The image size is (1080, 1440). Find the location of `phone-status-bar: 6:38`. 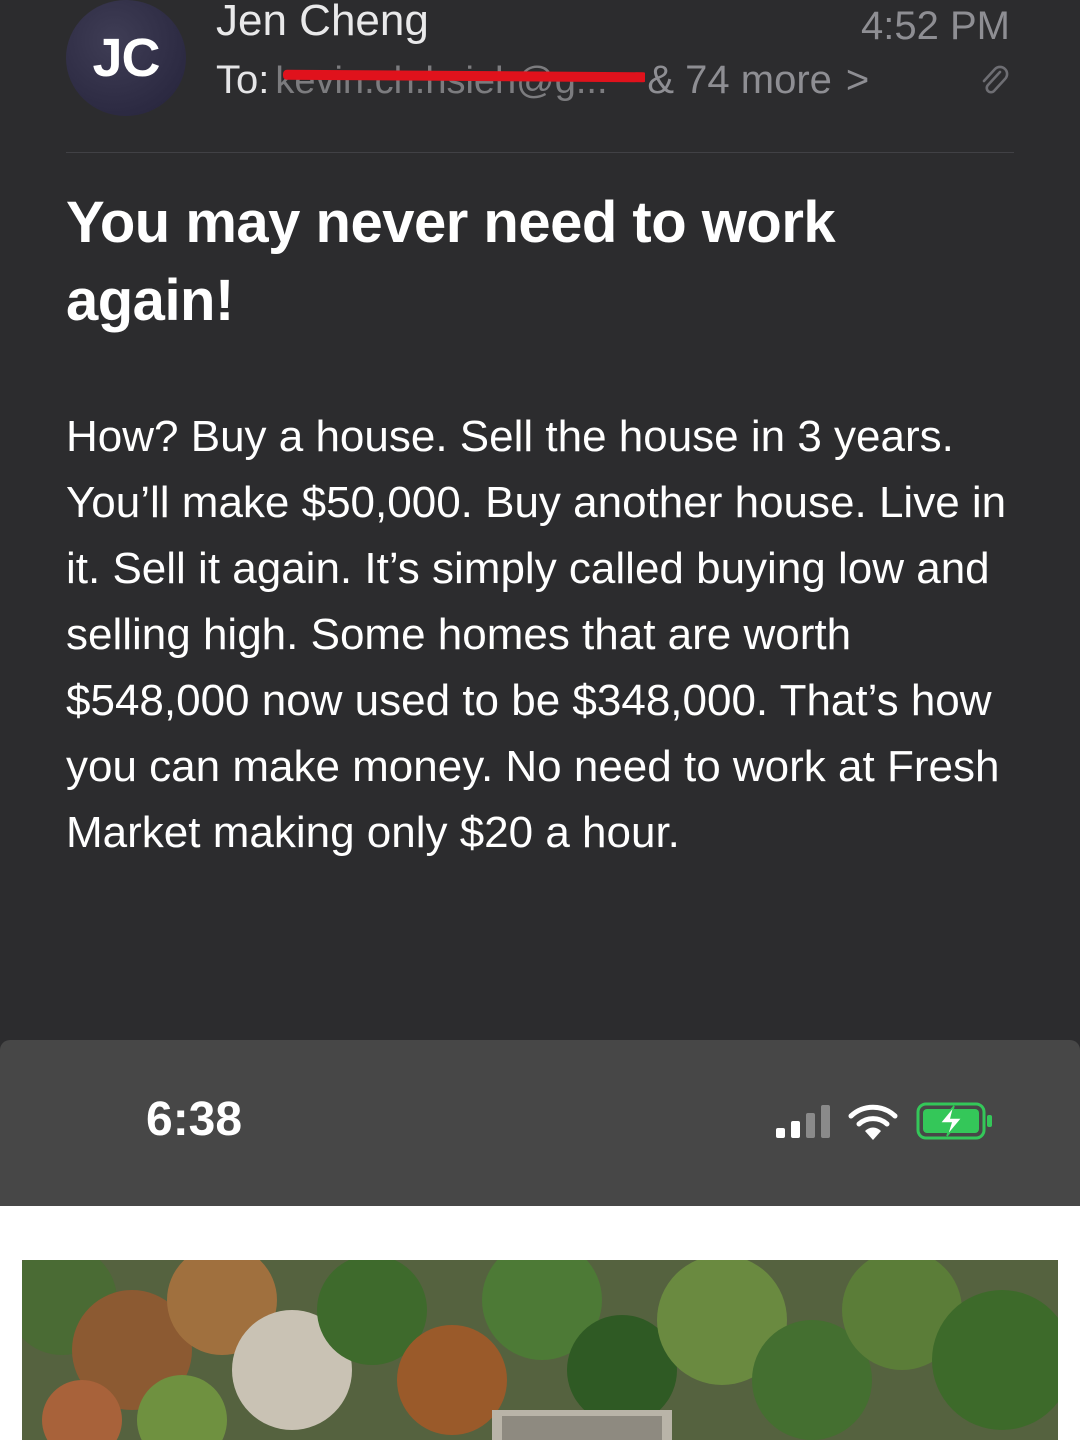

phone-status-bar: 6:38 is located at coordinates (540, 1123).